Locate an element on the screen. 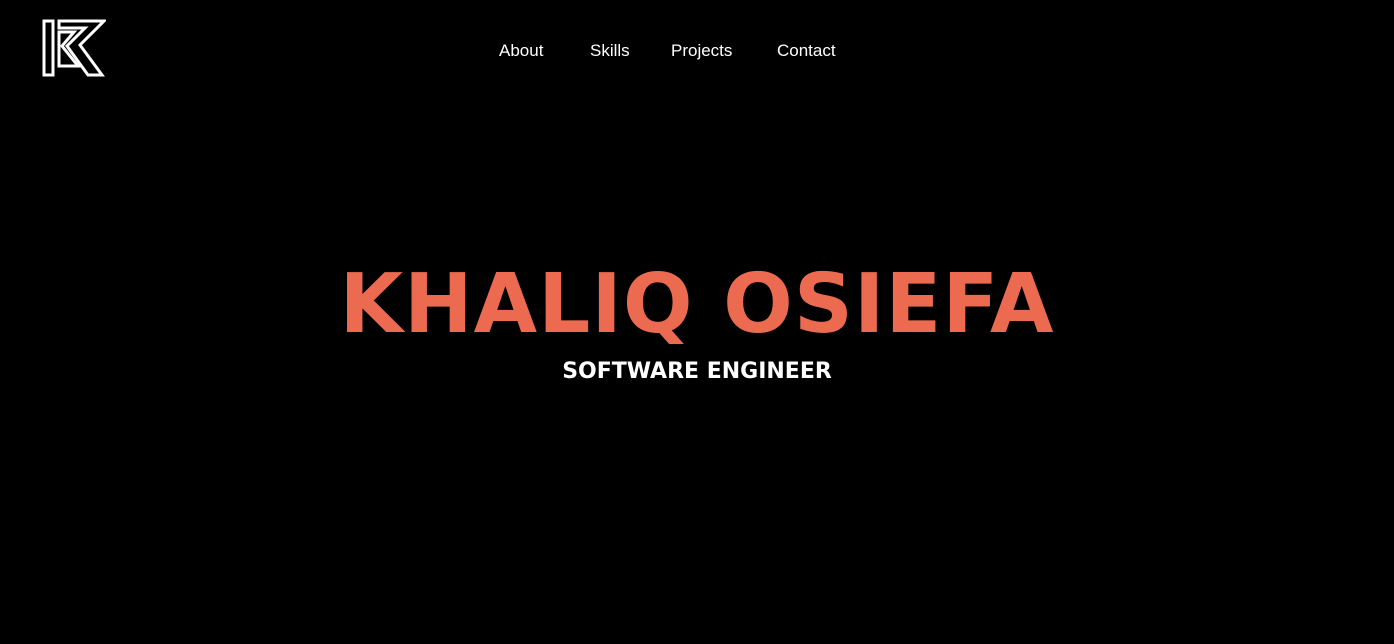 This screenshot has height=644, width=1394. nav-link-contact: Contact is located at coordinates (806, 51).